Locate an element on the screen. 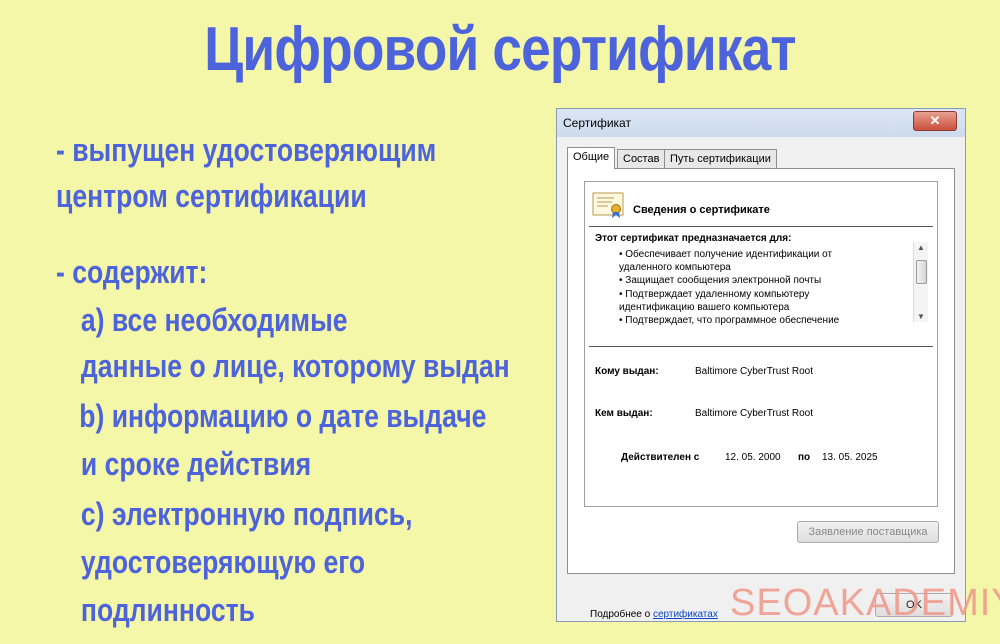 Image resolution: width=1000 pixels, height=644 pixels. scroll-thumb is located at coordinates (921, 272).